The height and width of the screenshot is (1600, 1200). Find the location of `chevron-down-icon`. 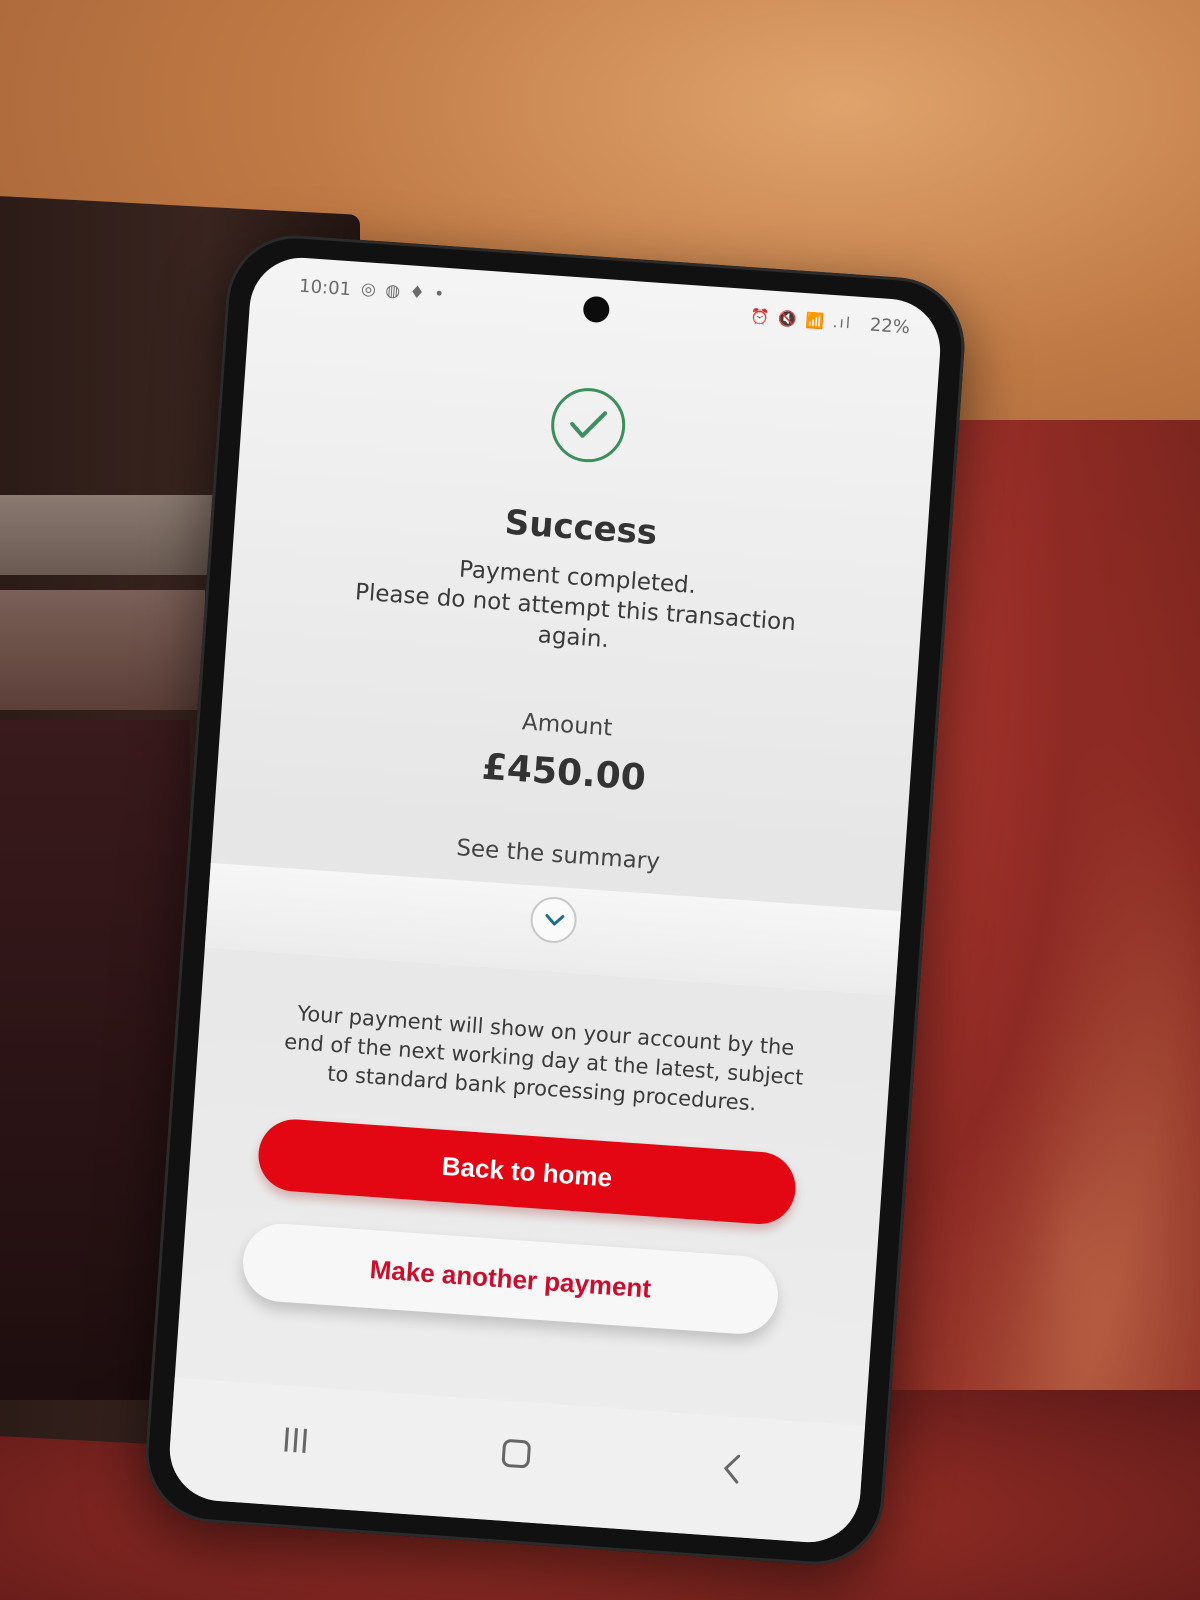

chevron-down-icon is located at coordinates (555, 919).